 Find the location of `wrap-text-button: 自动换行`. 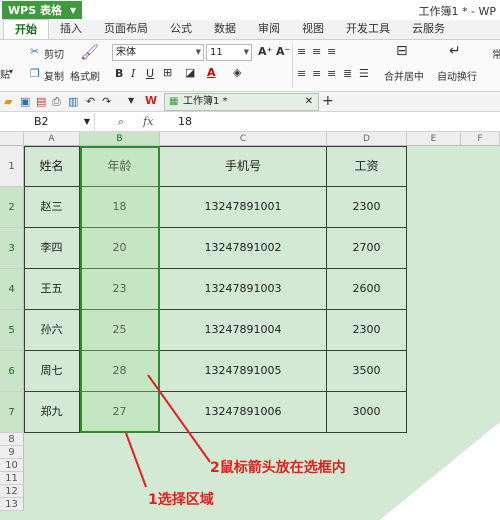

wrap-text-button: 自动换行 is located at coordinates (457, 75).